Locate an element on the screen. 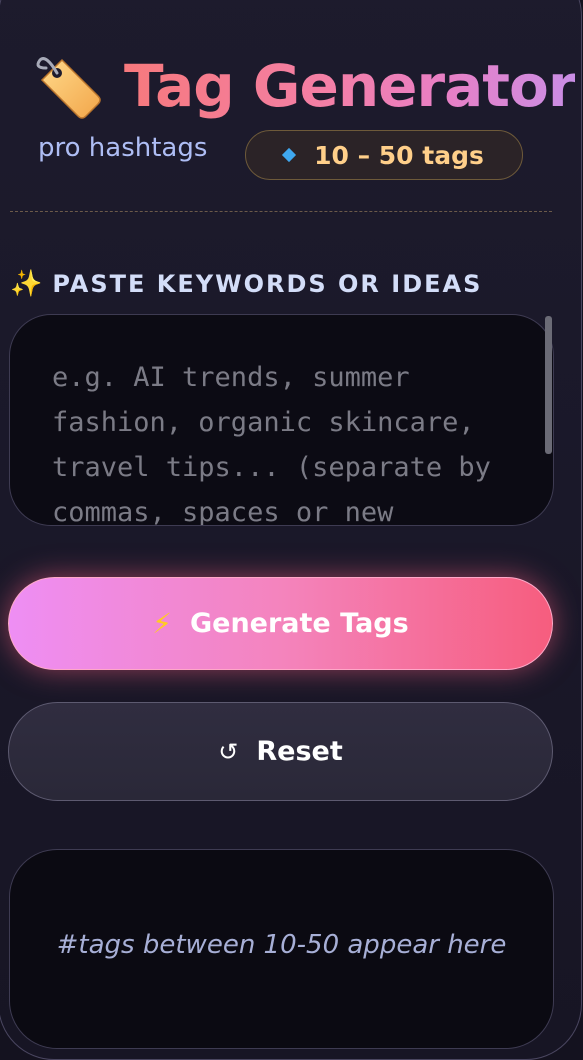  lightning-bolt-icon: ⚡ is located at coordinates (162, 623).